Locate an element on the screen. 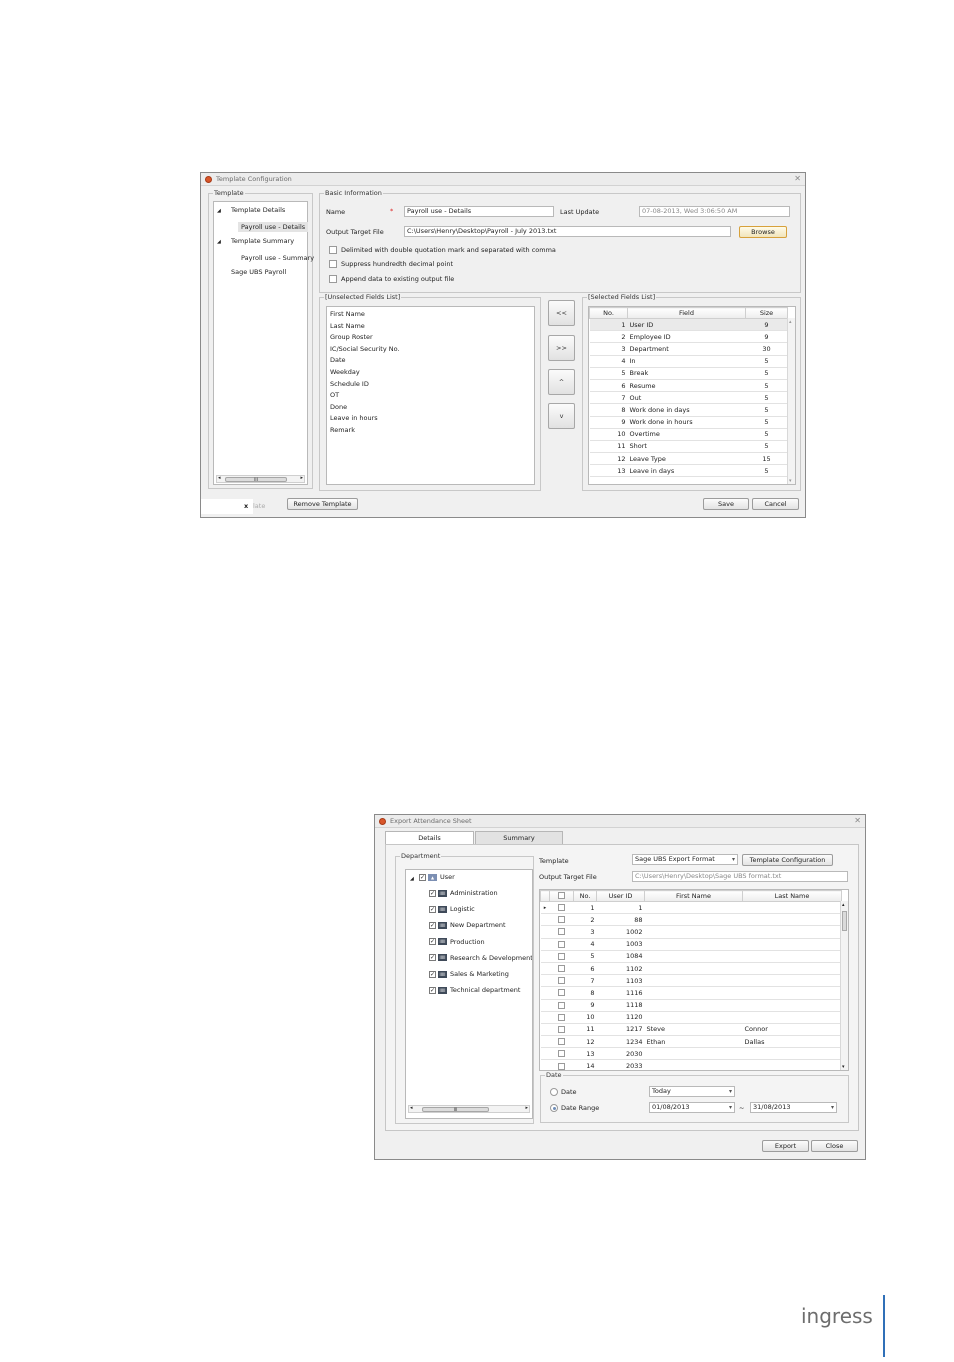 The height and width of the screenshot is (1362, 954). table-row: 6 Resume 5 is located at coordinates (688, 386).